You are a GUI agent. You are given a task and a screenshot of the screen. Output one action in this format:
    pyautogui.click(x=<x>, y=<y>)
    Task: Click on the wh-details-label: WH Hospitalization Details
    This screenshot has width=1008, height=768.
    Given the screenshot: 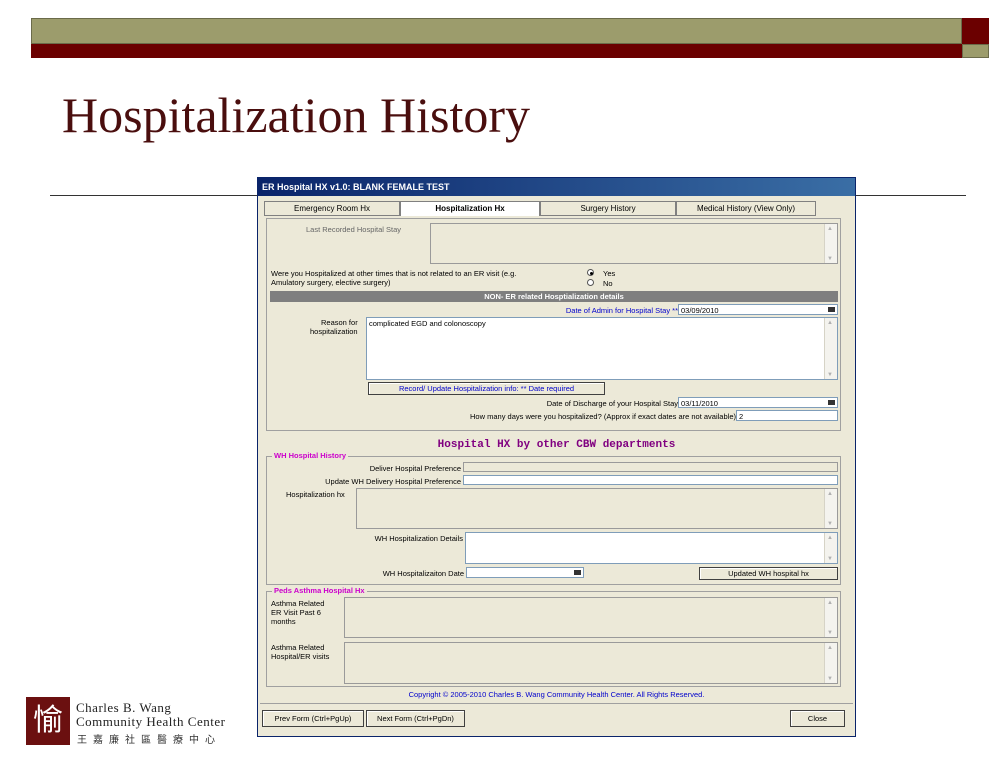 What is the action you would take?
    pyautogui.click(x=418, y=538)
    